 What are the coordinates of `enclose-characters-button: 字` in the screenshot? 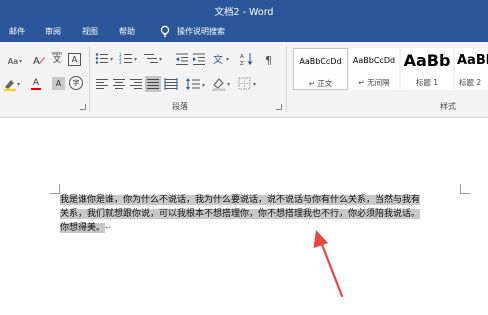 It's located at (76, 83).